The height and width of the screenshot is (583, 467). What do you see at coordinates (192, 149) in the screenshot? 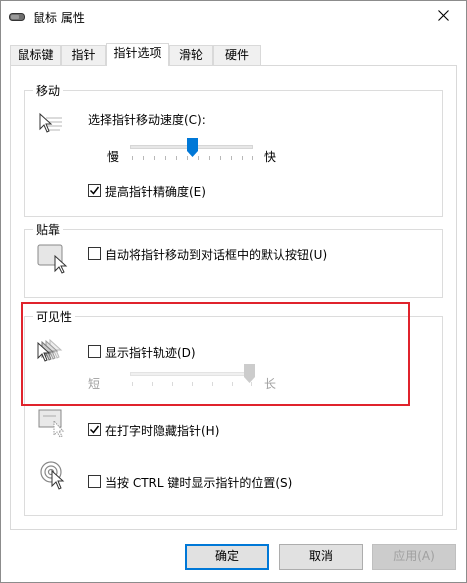
I see `speed-slider-thumb` at bounding box center [192, 149].